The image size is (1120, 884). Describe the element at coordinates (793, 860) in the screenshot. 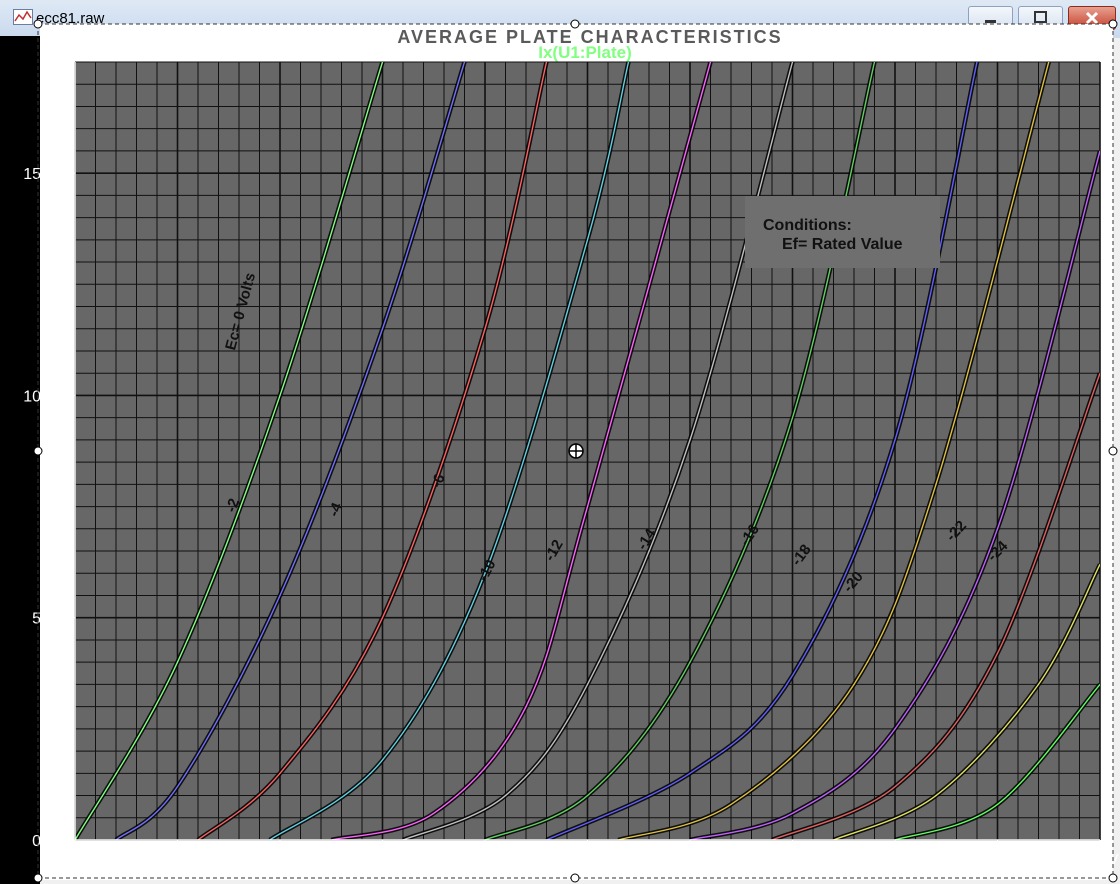

I see `x-tick-label: 350V` at that location.